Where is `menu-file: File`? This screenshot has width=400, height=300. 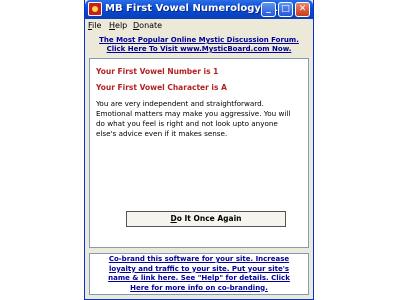
menu-file: File is located at coordinates (94, 25).